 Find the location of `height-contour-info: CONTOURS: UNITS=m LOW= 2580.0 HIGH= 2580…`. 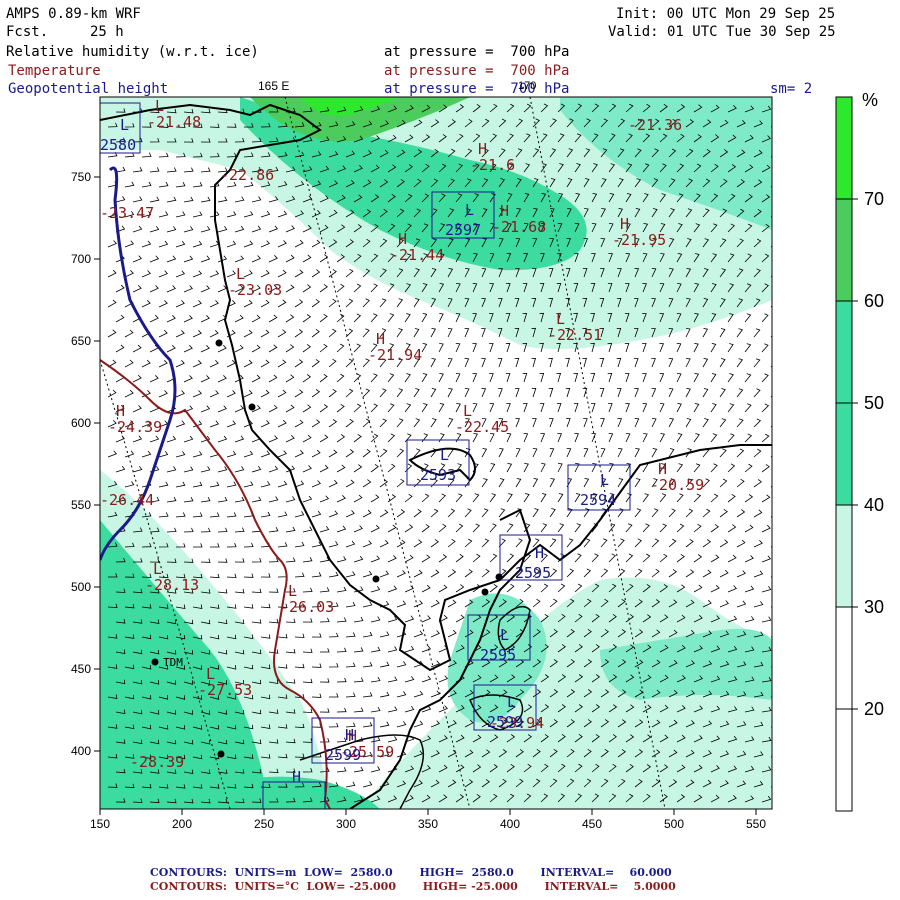

height-contour-info: CONTOURS: UNITS=m LOW= 2580.0 HIGH= 2580… is located at coordinates (411, 872).